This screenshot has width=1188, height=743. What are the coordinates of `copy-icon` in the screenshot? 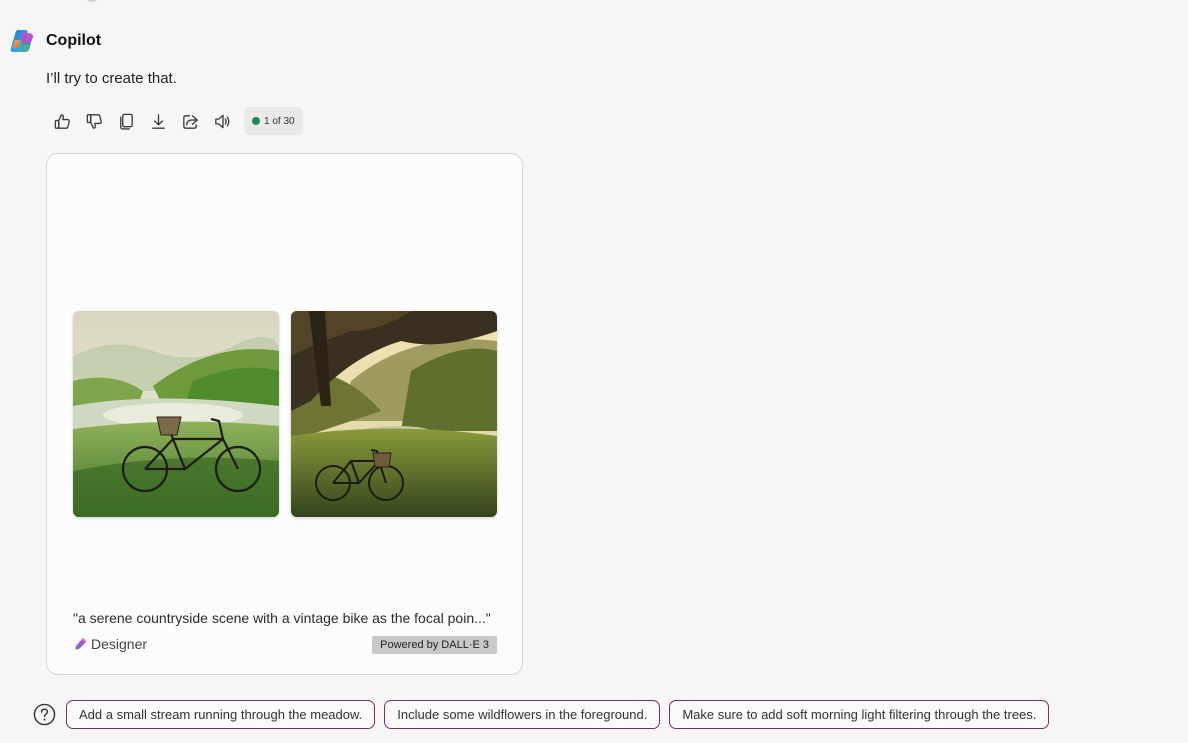 It's located at (126, 121).